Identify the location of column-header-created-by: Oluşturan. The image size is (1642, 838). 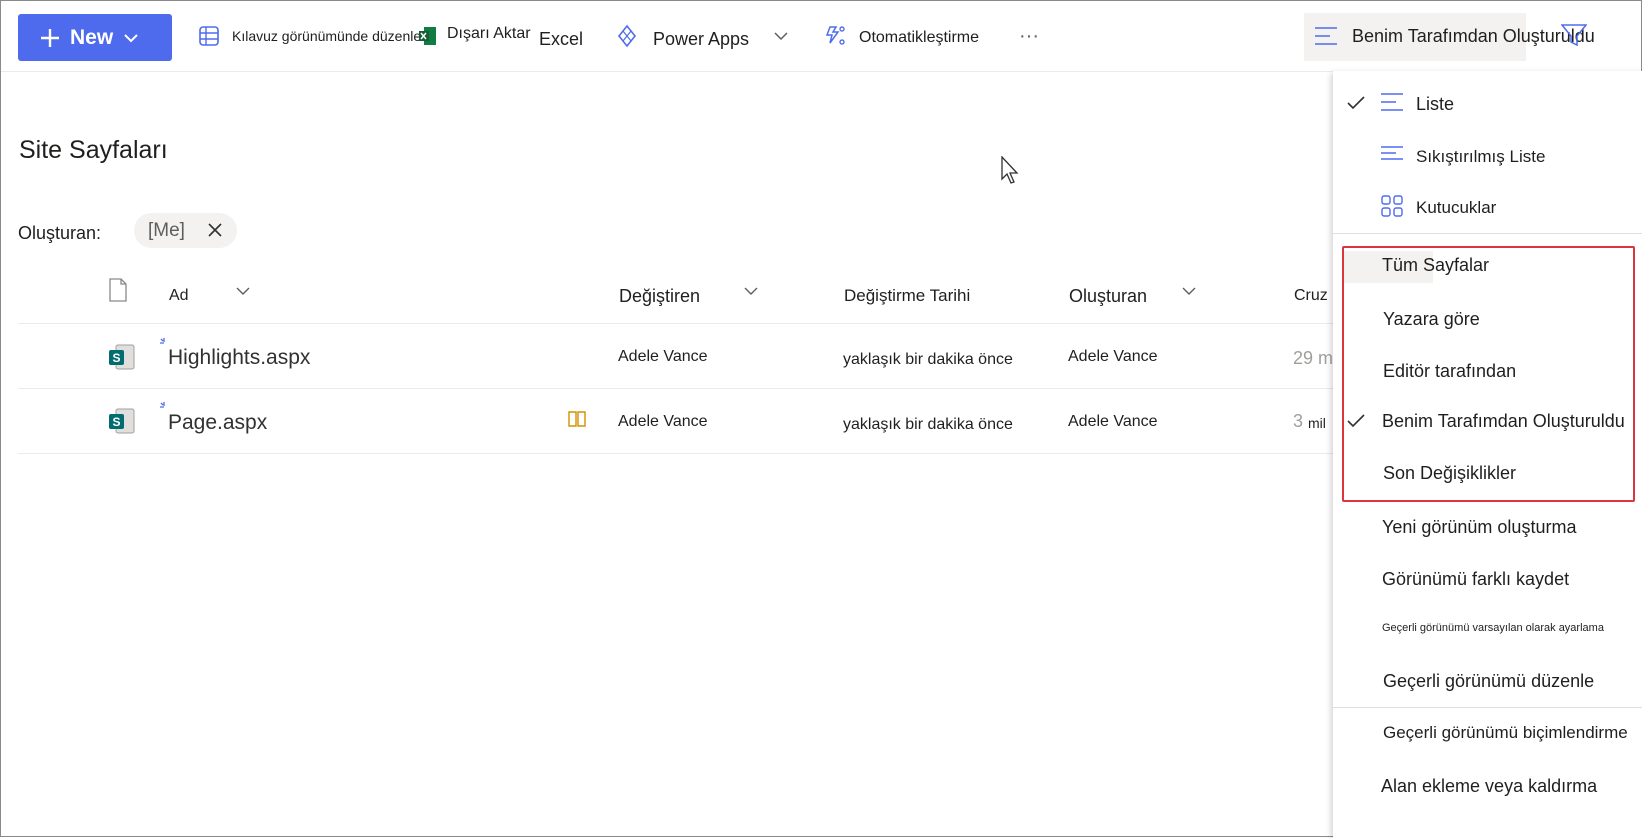
(1108, 296).